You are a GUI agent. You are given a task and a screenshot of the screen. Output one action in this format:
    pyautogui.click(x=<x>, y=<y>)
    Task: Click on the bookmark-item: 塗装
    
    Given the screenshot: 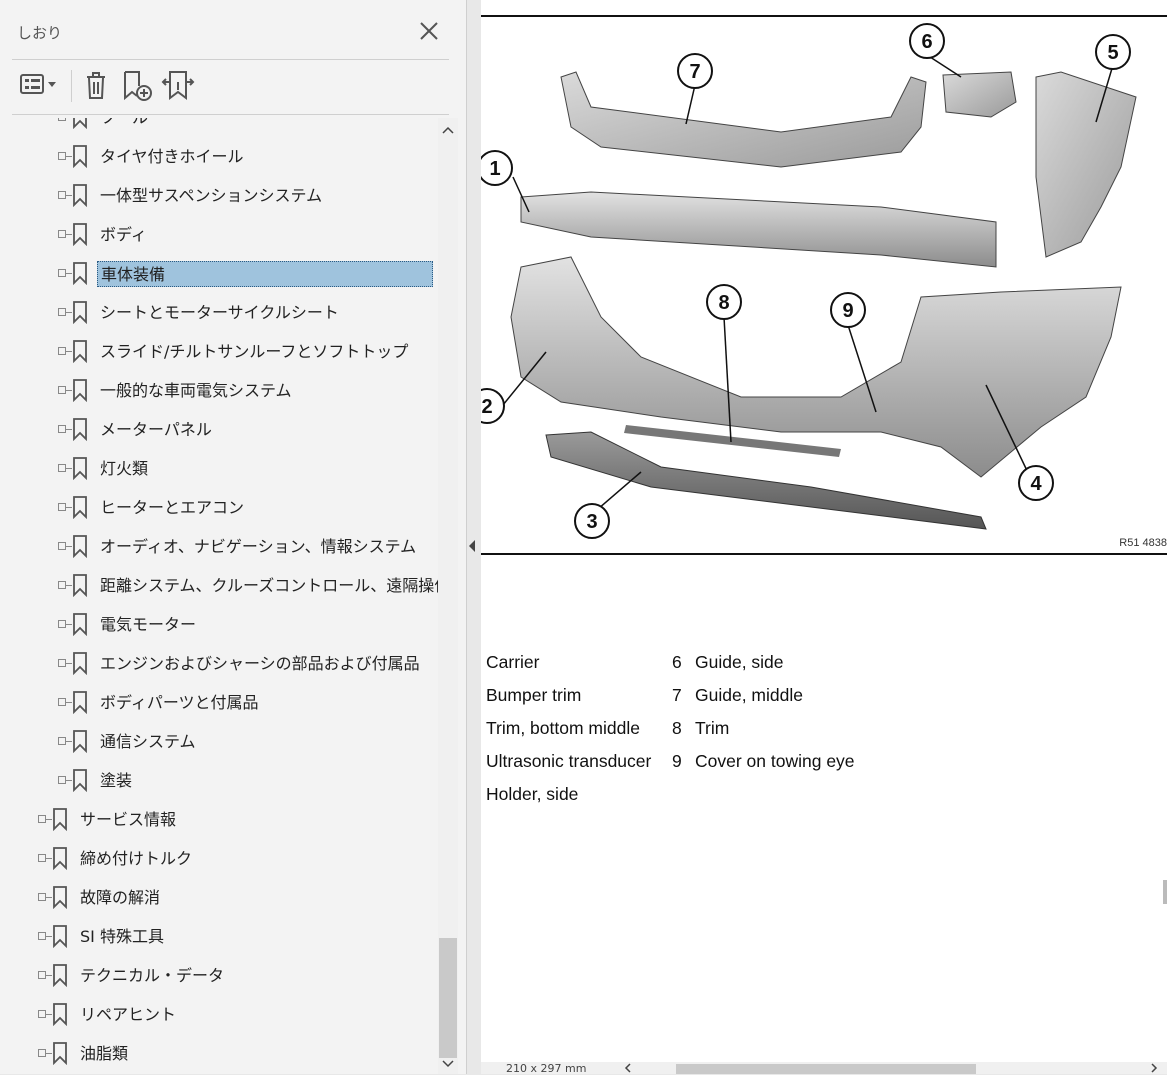 What is the action you would take?
    pyautogui.click(x=219, y=780)
    